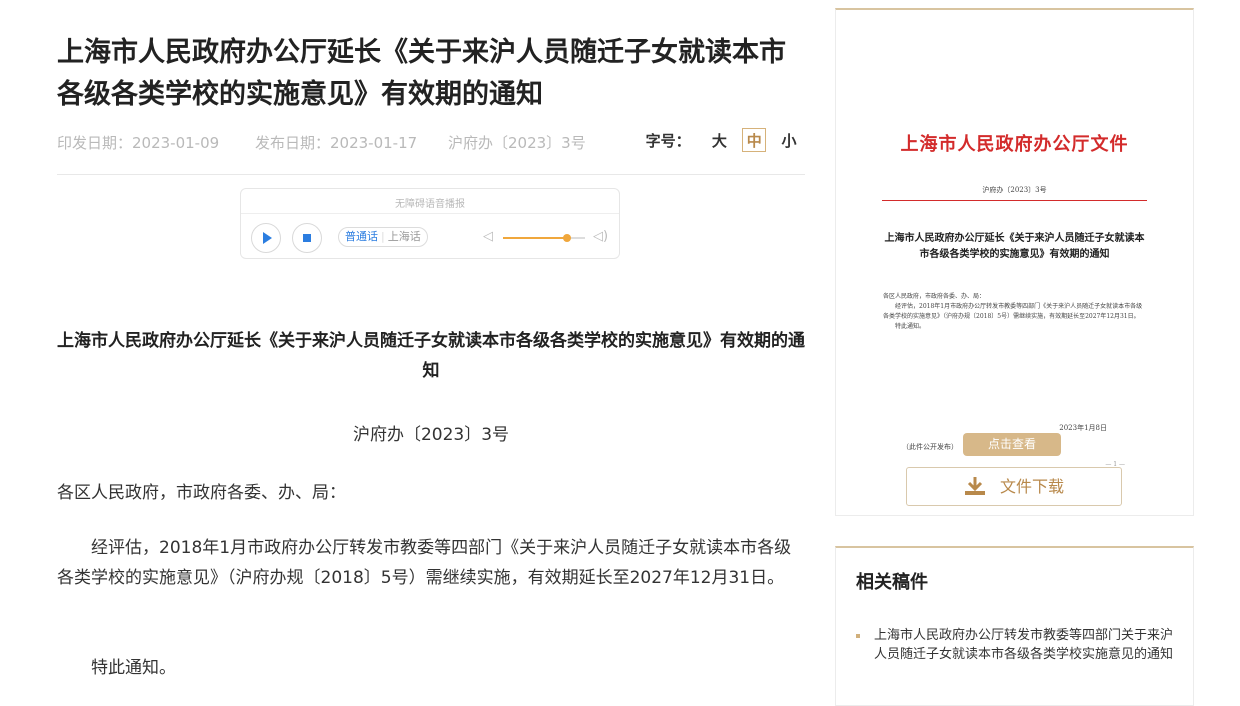  What do you see at coordinates (1031, 486) in the screenshot?
I see `download-label: 文件下载` at bounding box center [1031, 486].